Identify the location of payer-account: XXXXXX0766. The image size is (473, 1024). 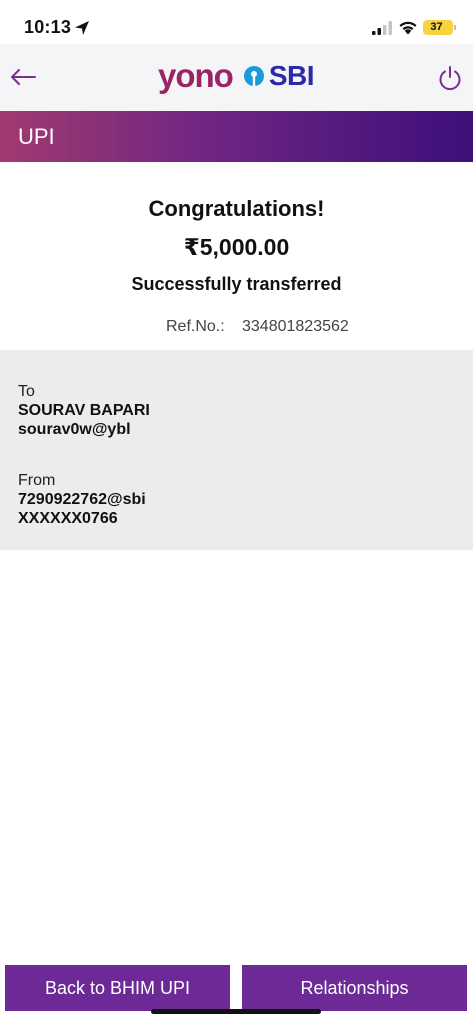
(68, 518).